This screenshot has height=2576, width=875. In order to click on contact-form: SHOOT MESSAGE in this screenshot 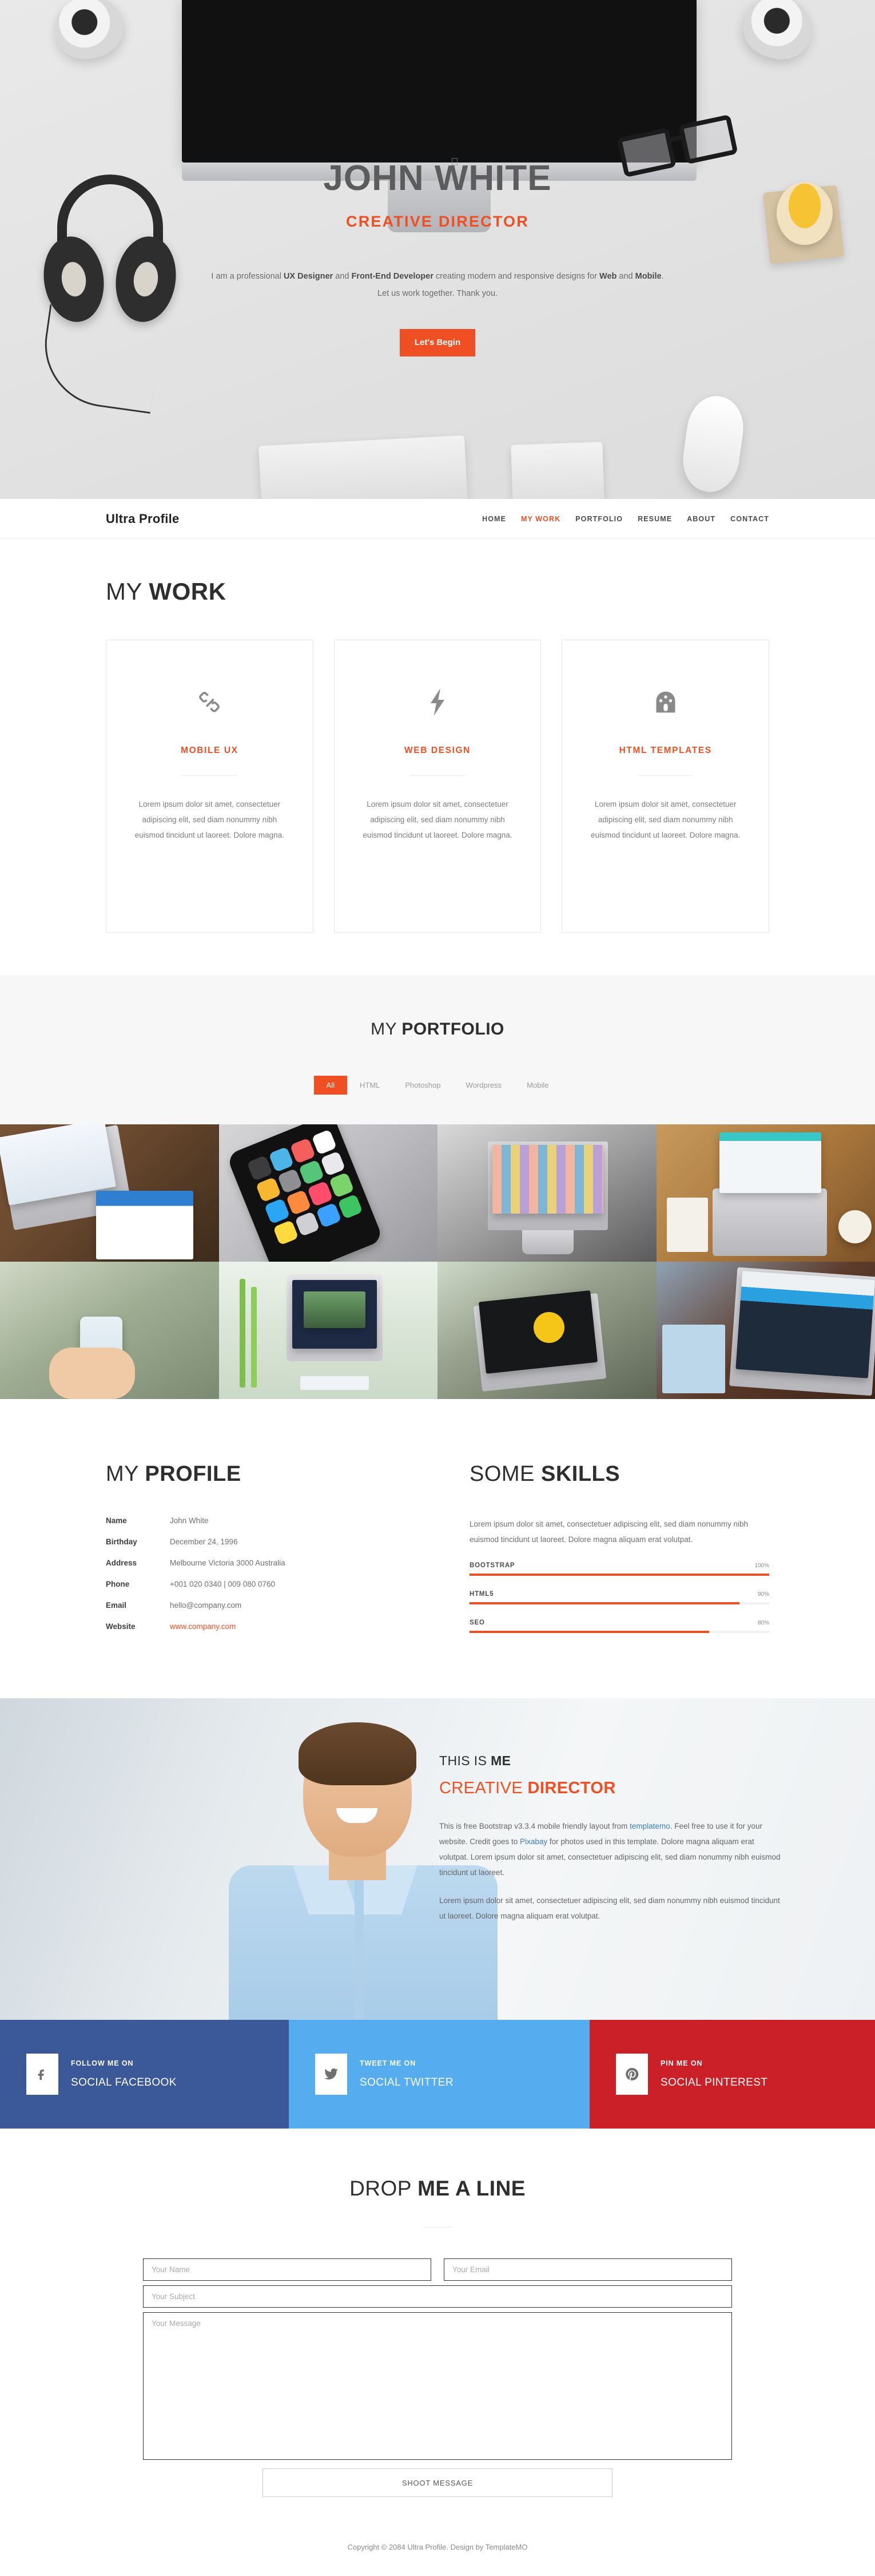, I will do `click(437, 2377)`.